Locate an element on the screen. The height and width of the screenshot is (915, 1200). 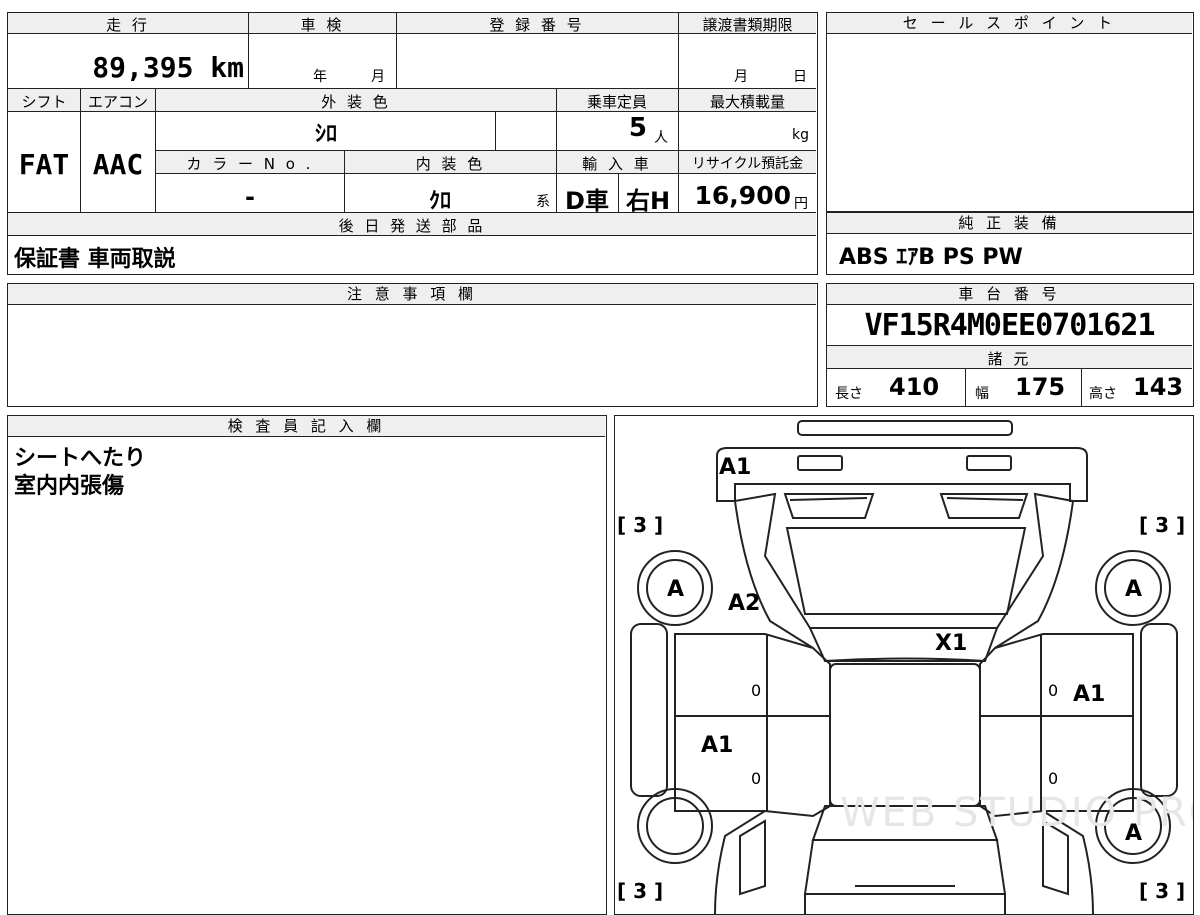
height-value: 143 is located at coordinates (1158, 387).